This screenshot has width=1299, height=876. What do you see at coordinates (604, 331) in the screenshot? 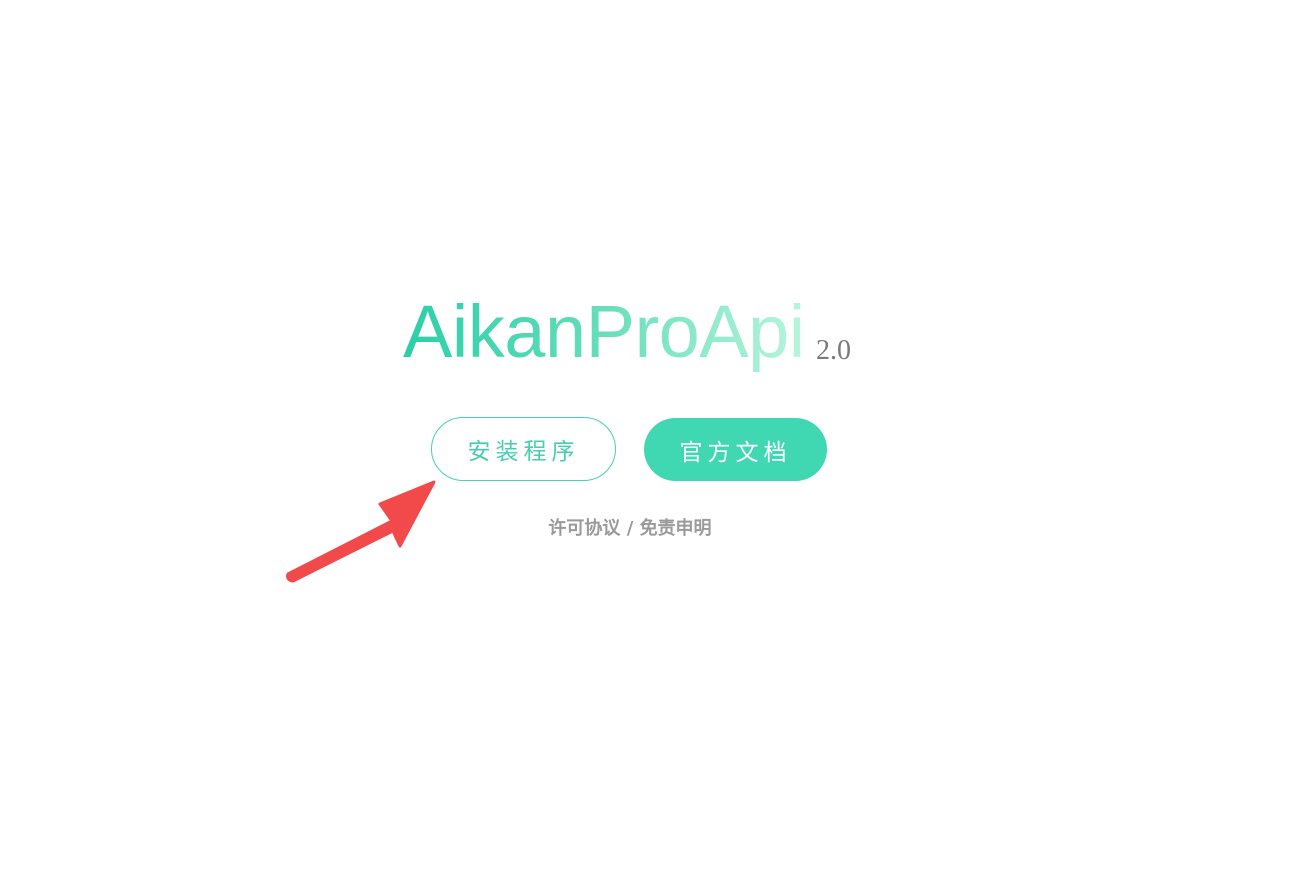
I see `app-title: AikanProApi` at bounding box center [604, 331].